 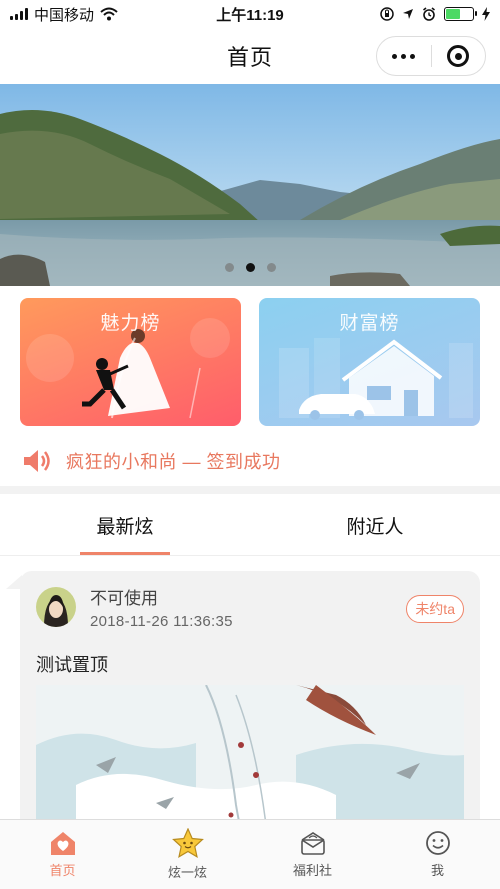 I want to click on battery-icon, so click(x=460, y=14).